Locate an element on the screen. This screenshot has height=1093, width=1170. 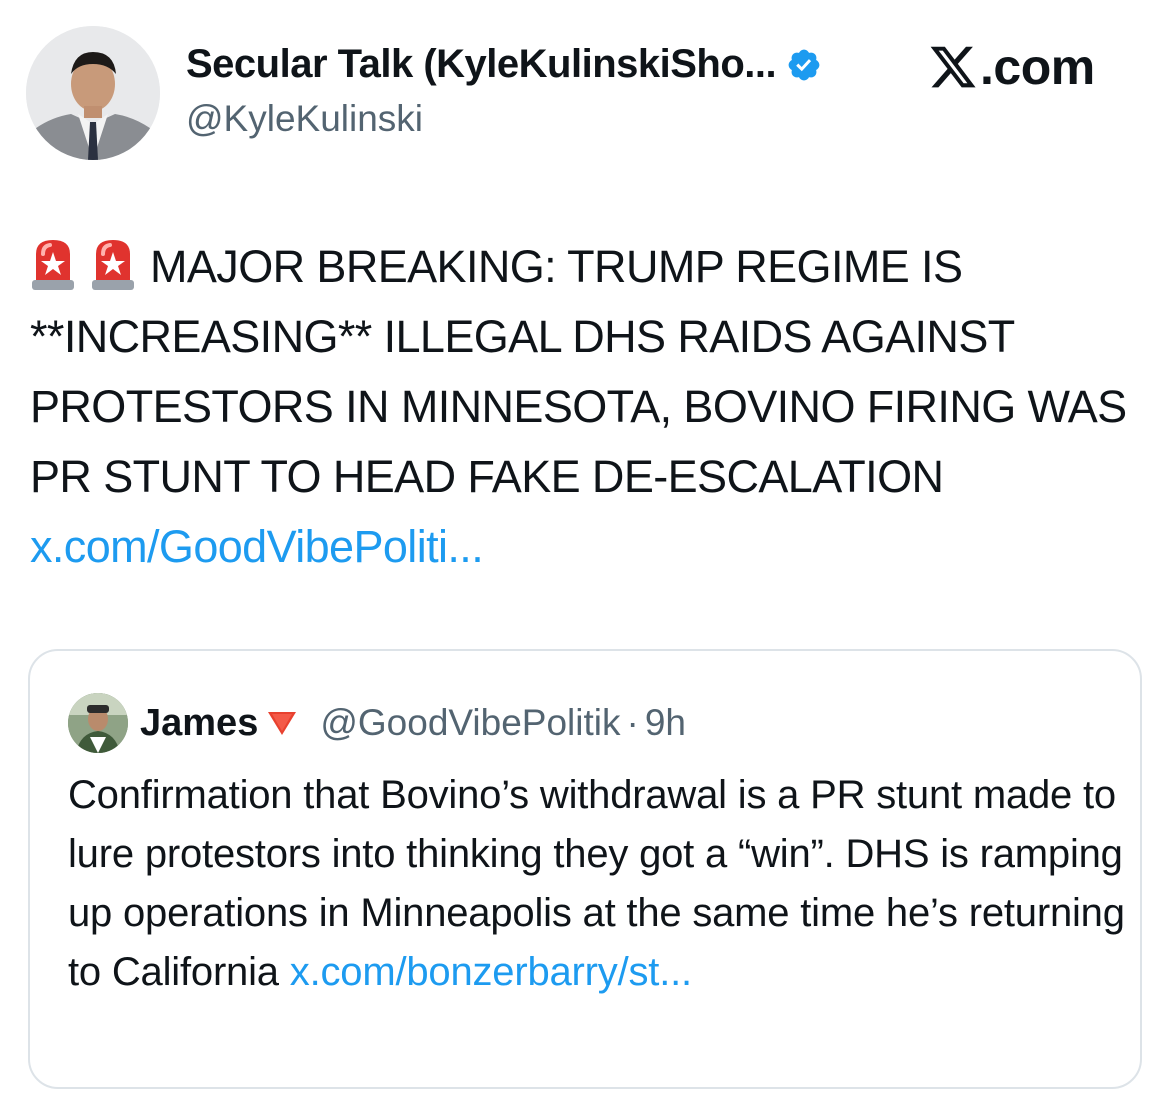
quoted-author-name: James is located at coordinates (199, 723).